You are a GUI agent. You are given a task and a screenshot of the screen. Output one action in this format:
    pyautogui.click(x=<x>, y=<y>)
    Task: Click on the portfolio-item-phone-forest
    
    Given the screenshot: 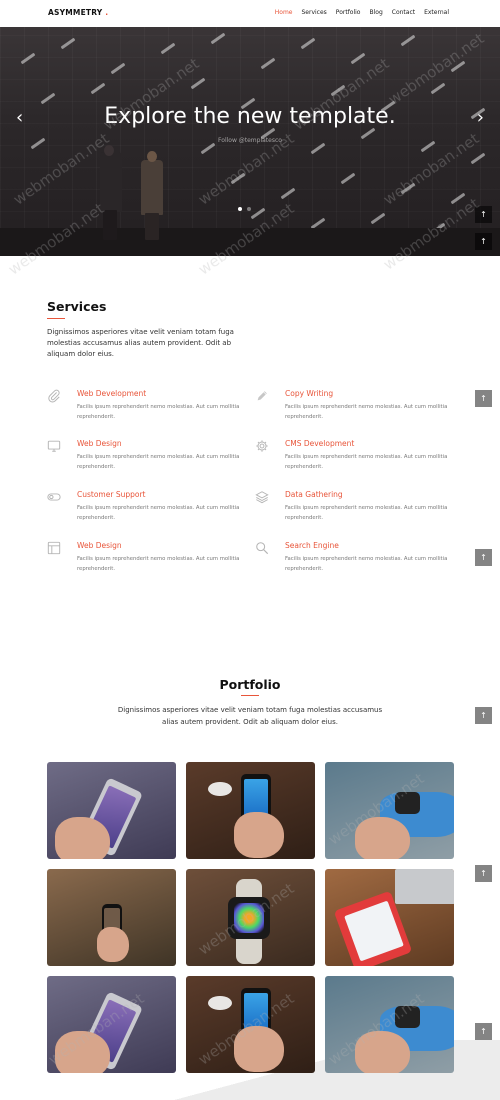 What is the action you would take?
    pyautogui.click(x=111, y=917)
    